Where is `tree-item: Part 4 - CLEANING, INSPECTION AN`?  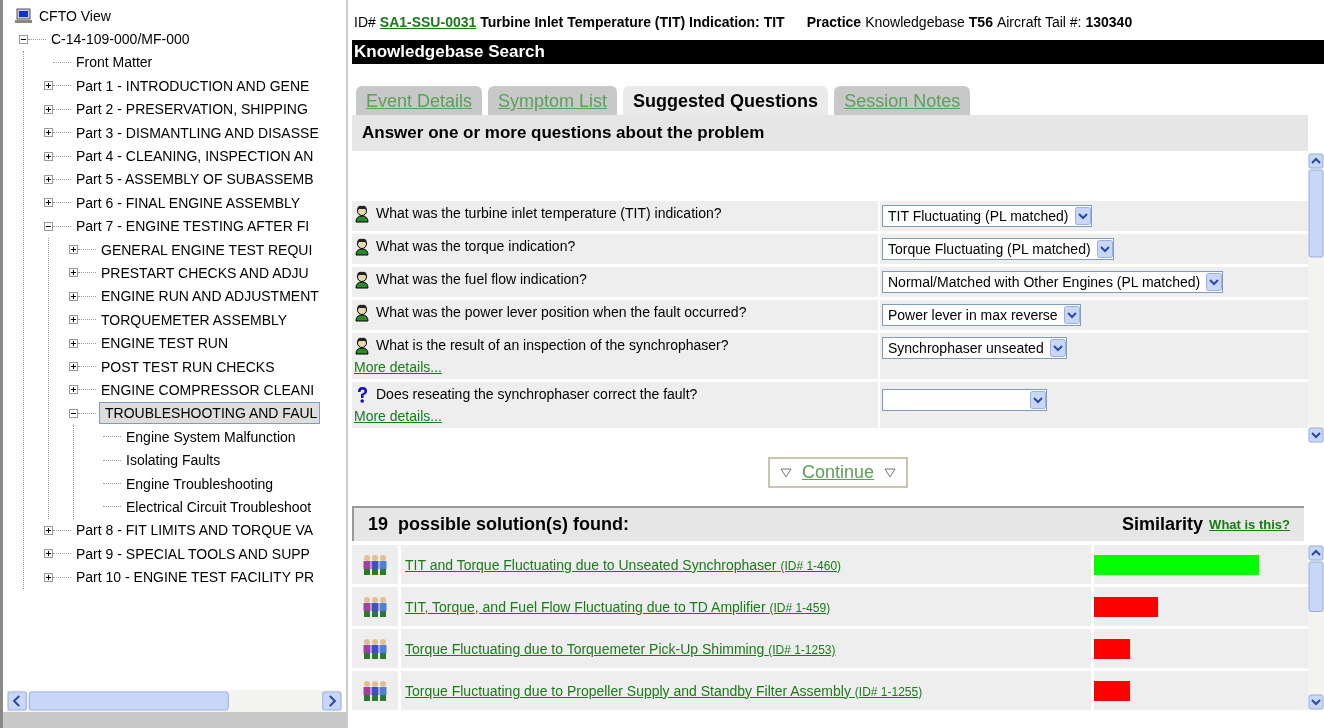
tree-item: Part 4 - CLEANING, INSPECTION AN is located at coordinates (195, 156).